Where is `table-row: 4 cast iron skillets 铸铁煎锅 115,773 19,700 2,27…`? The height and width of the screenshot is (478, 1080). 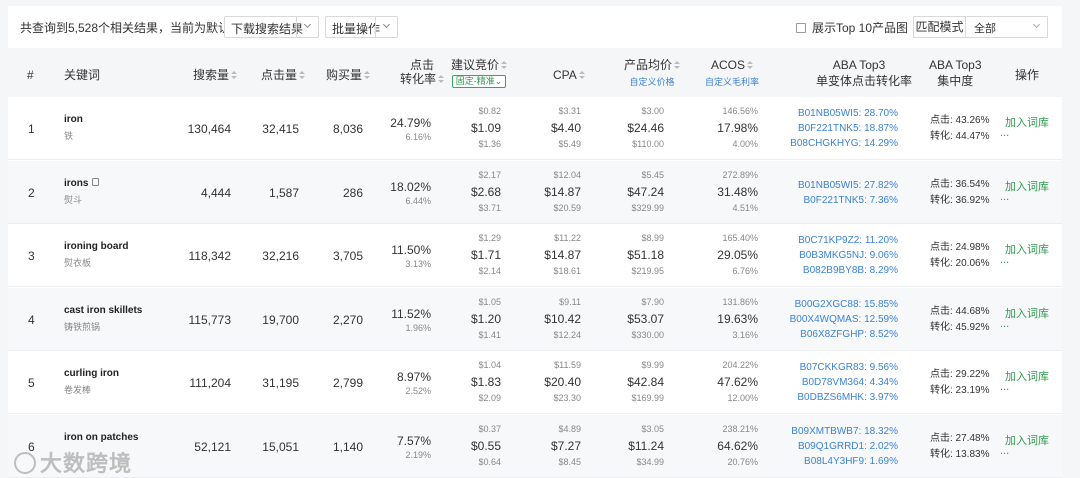 table-row: 4 cast iron skillets 铸铁煎锅 115,773 19,700 2,27… is located at coordinates (535, 319).